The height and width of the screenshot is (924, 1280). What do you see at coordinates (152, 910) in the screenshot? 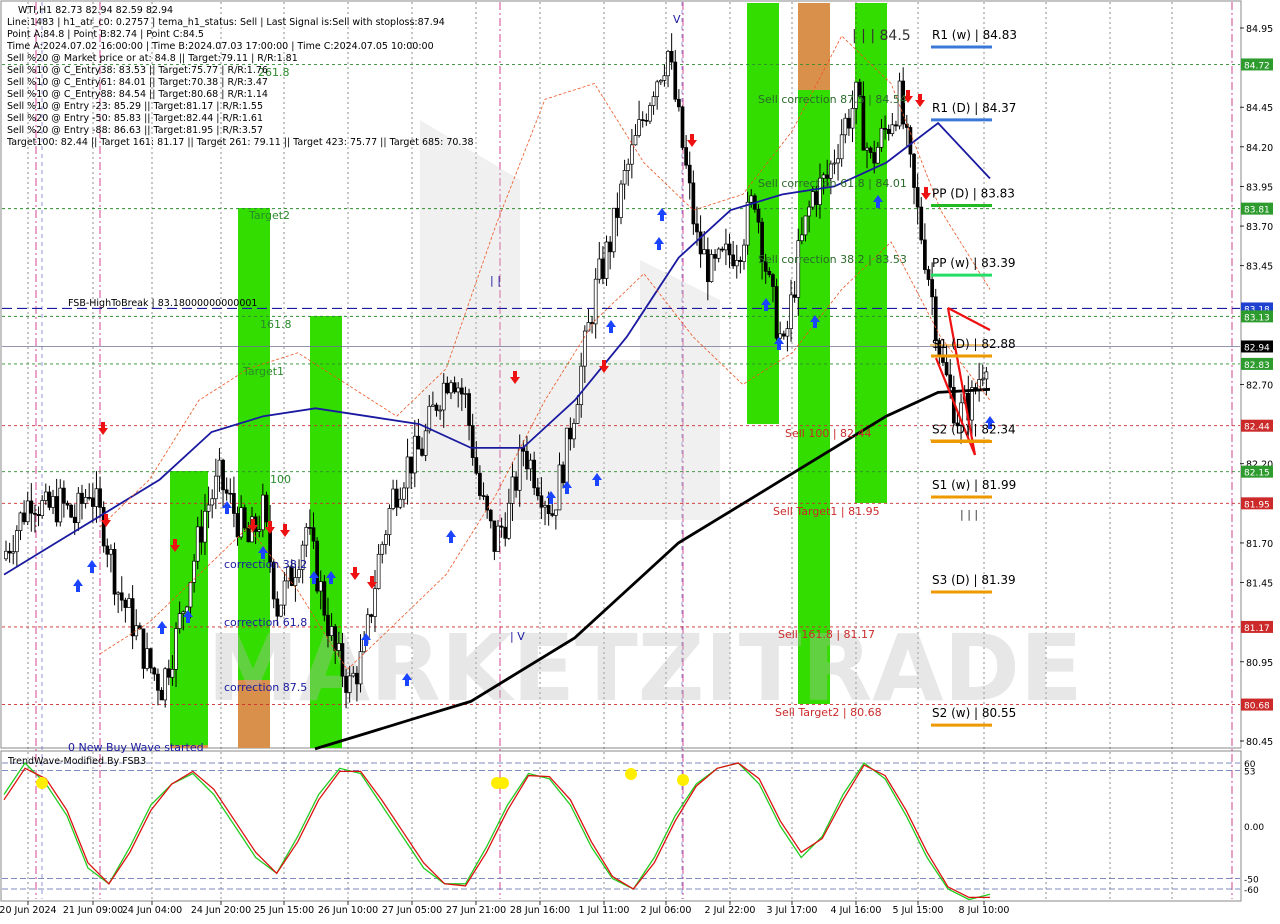
I see `x-tick-label: 24 Jun 04:00` at bounding box center [152, 910].